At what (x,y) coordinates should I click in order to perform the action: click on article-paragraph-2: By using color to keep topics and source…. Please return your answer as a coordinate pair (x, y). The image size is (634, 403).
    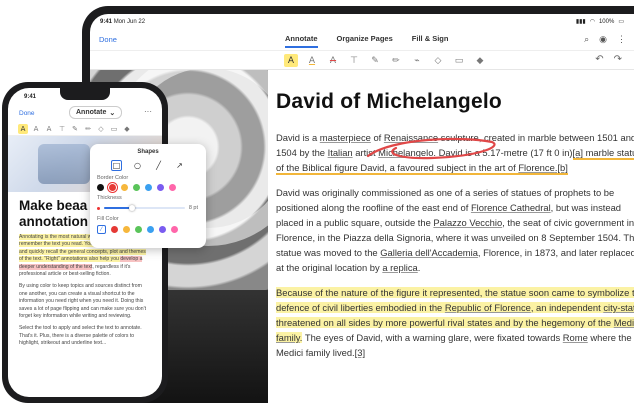
    Looking at the image, I should click on (82, 301).